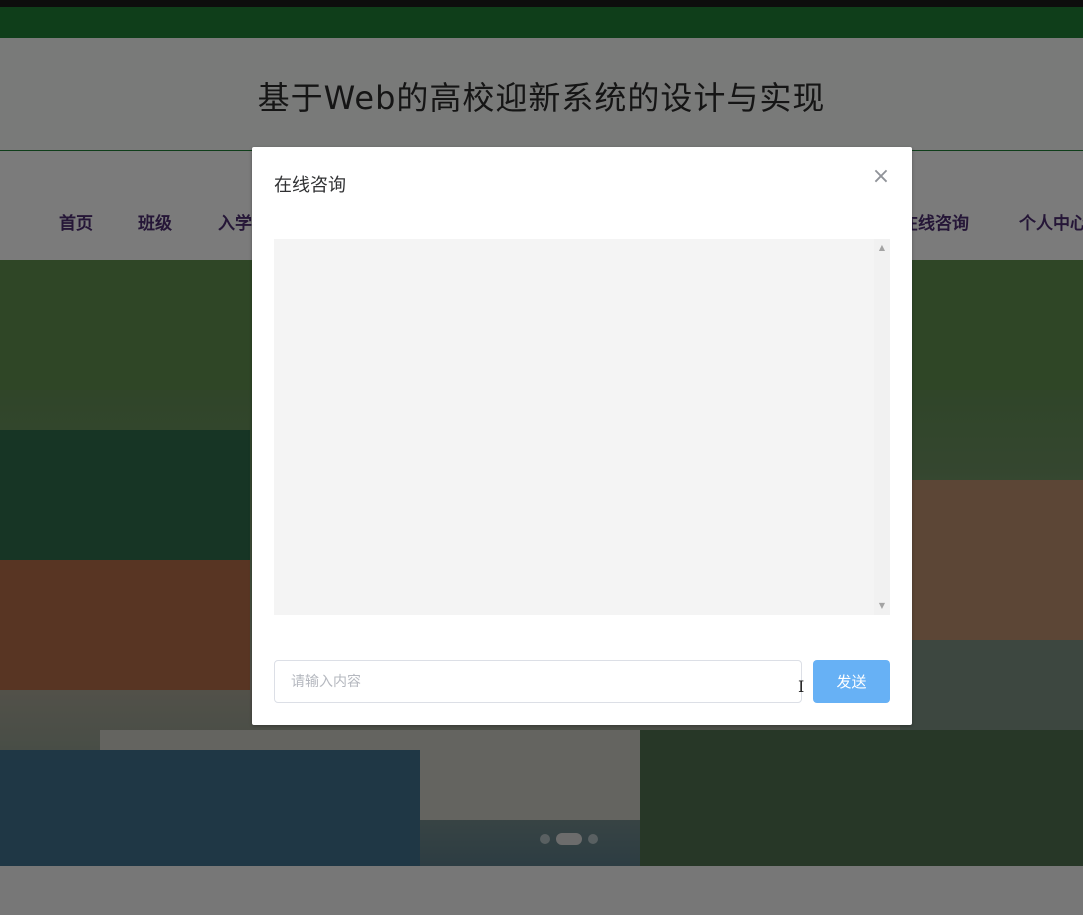  Describe the element at coordinates (881, 177) in the screenshot. I see `close-icon: ×` at that location.